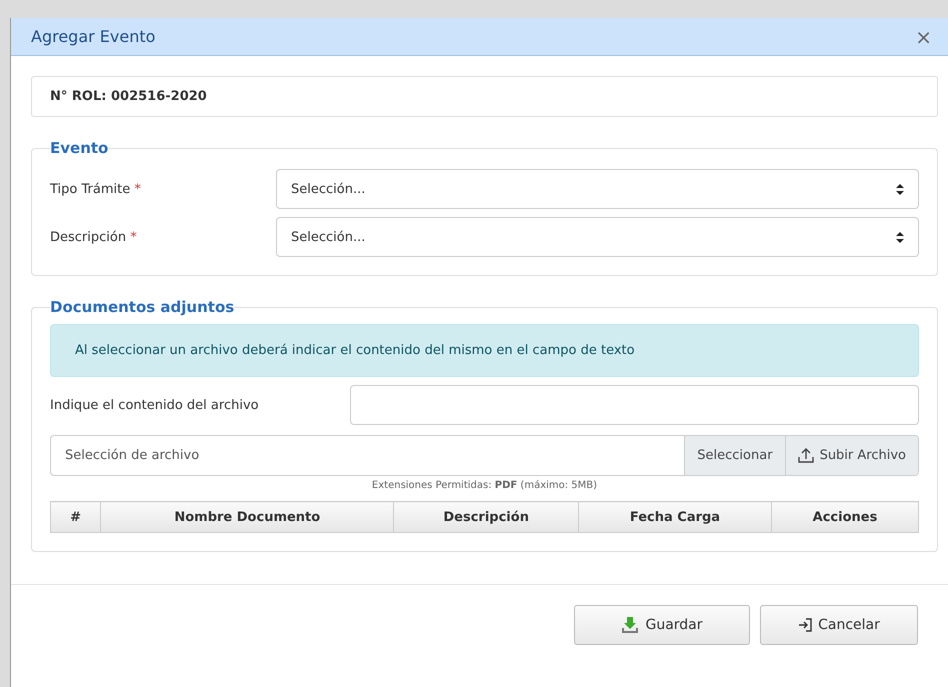 Image resolution: width=948 pixels, height=687 pixels. I want to click on field-label: Descripción, so click(88, 237).